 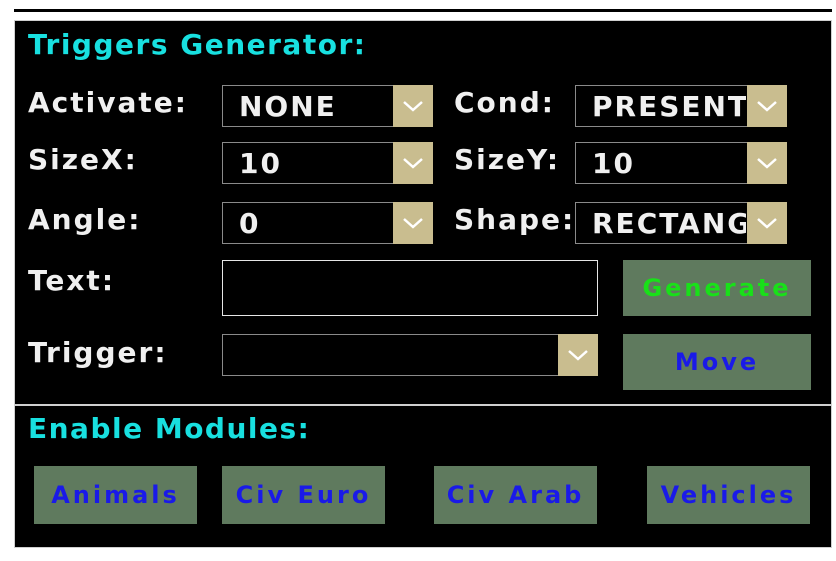 What do you see at coordinates (260, 163) in the screenshot?
I see `sizex-value: 10` at bounding box center [260, 163].